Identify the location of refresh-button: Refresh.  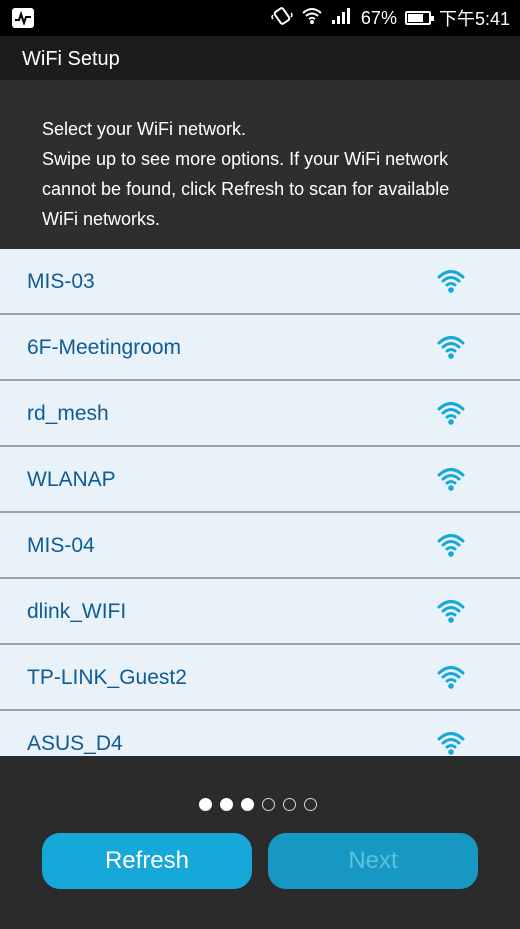
(147, 861).